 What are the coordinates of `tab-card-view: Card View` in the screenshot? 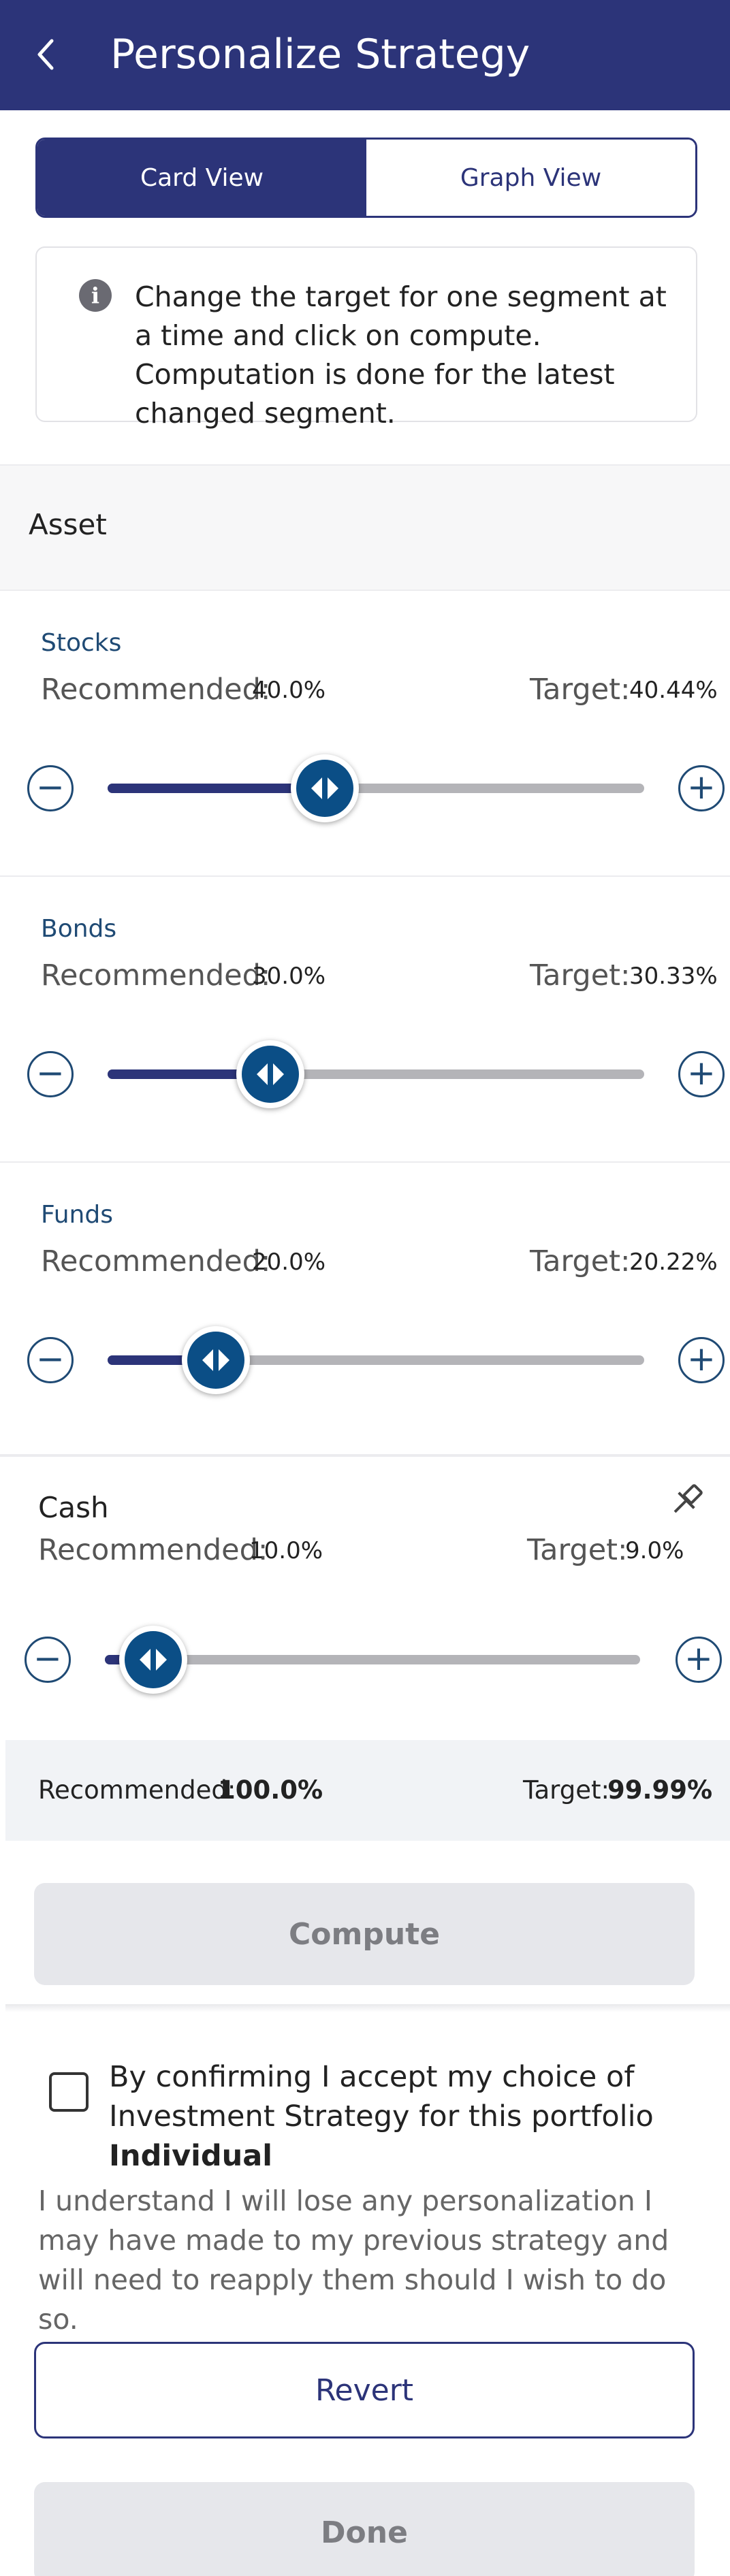 It's located at (201, 178).